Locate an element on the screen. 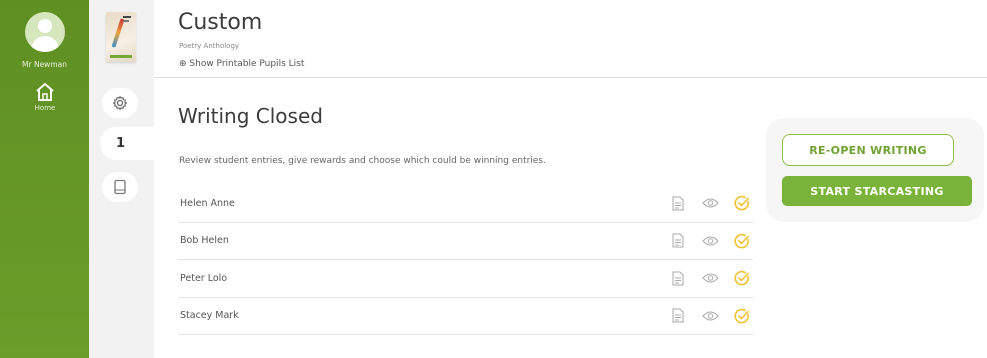 The height and width of the screenshot is (358, 987). page-title: Custom is located at coordinates (220, 22).